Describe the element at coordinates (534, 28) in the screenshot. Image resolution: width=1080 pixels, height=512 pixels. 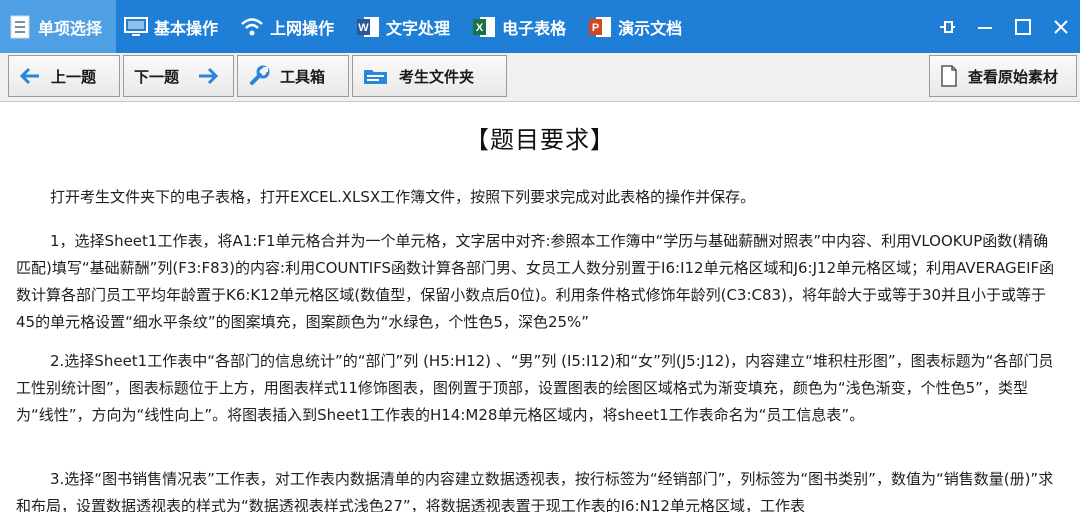
I see `tab-label: 电子表格` at that location.